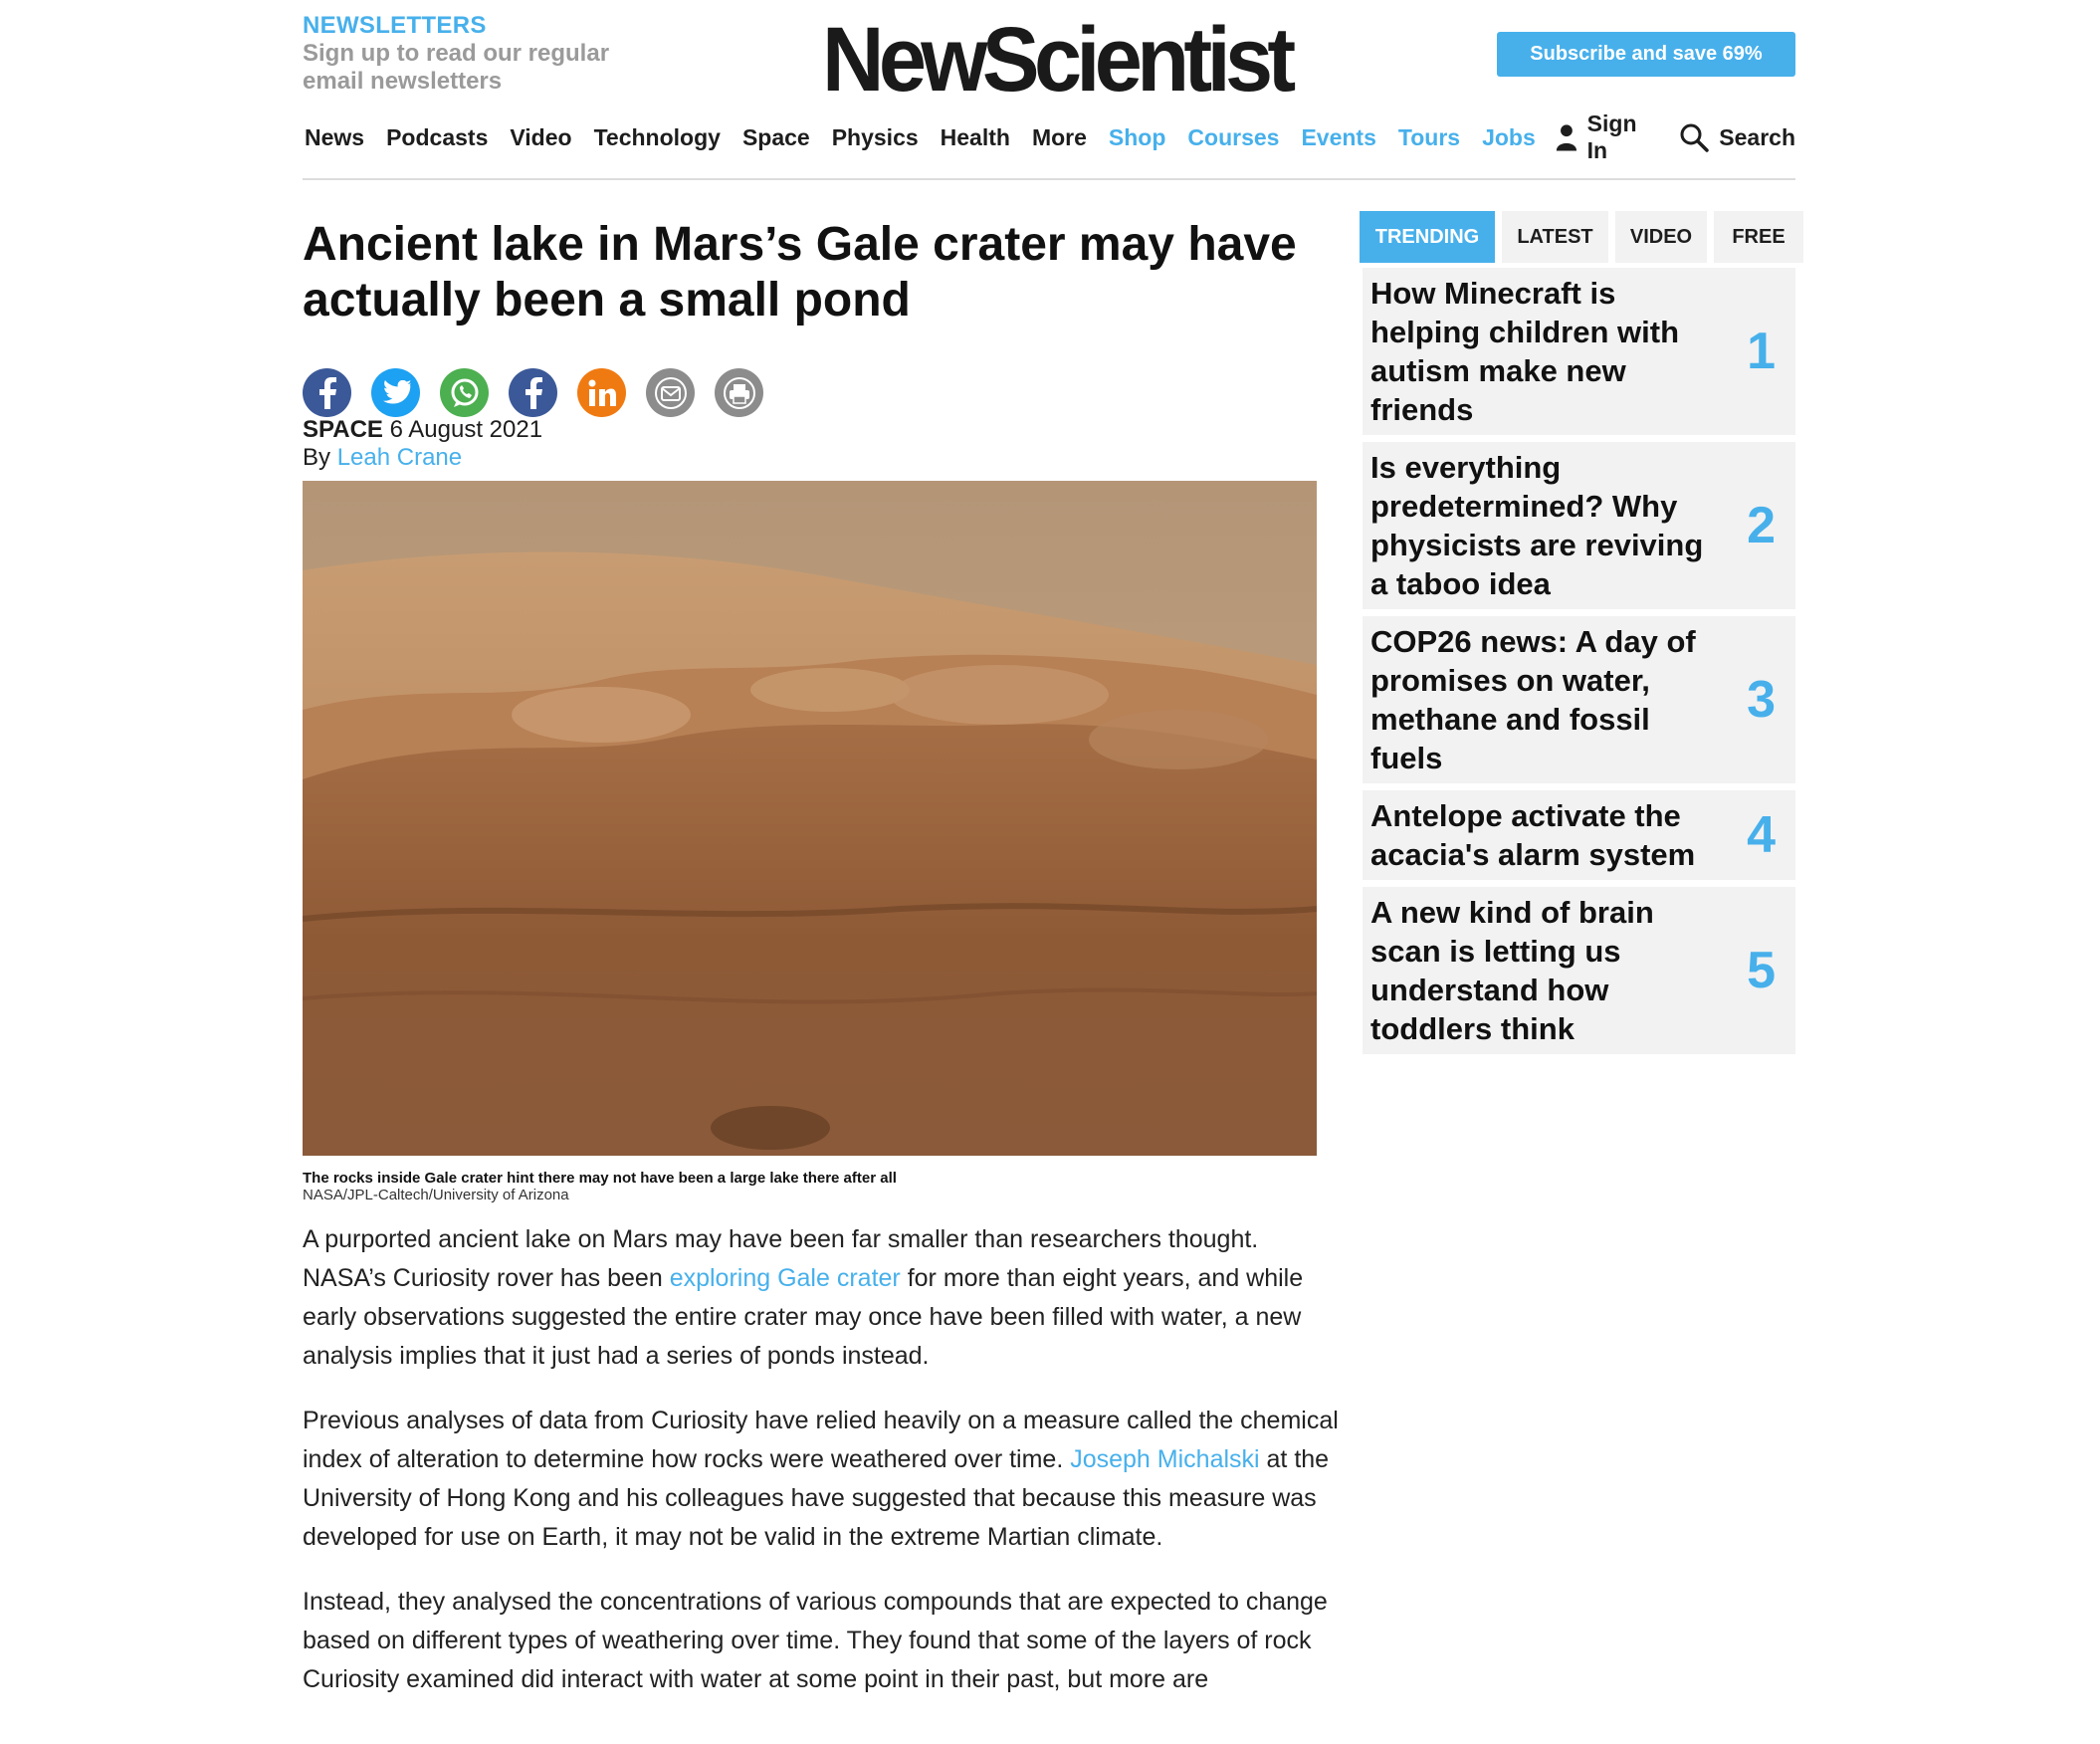 This screenshot has width=2100, height=1744. I want to click on article-date: 6 August 2021, so click(466, 429).